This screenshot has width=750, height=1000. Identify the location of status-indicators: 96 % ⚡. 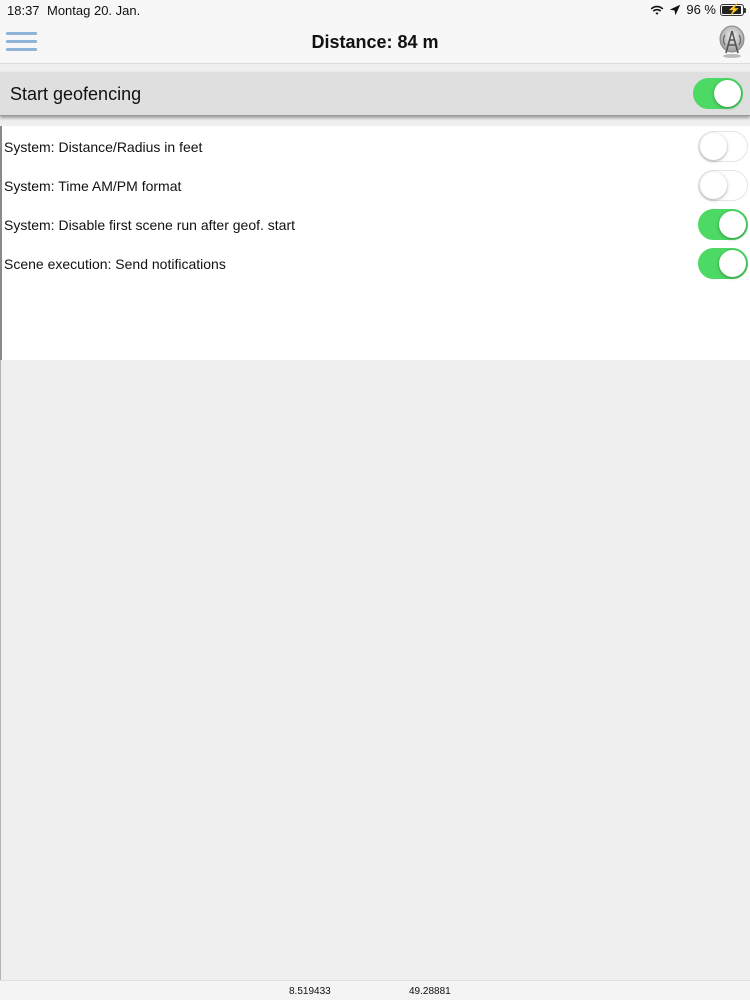
(698, 9).